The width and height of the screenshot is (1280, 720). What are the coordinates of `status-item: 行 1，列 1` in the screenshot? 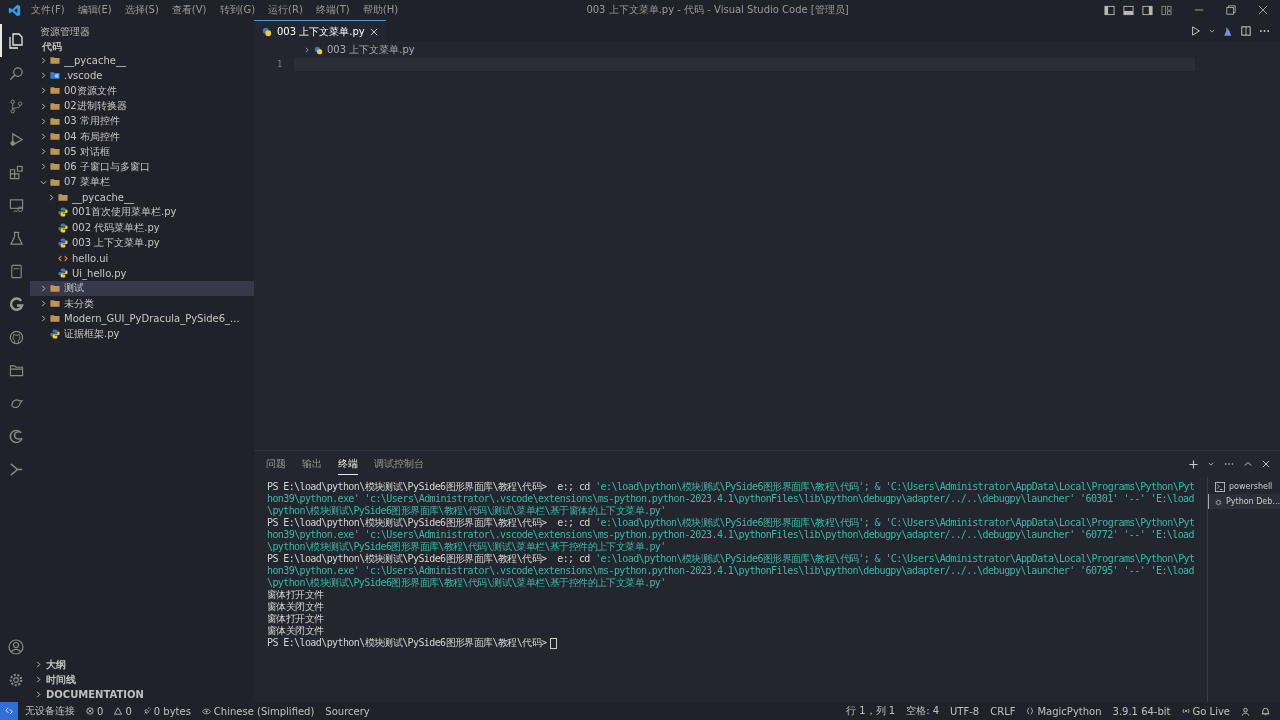 It's located at (871, 711).